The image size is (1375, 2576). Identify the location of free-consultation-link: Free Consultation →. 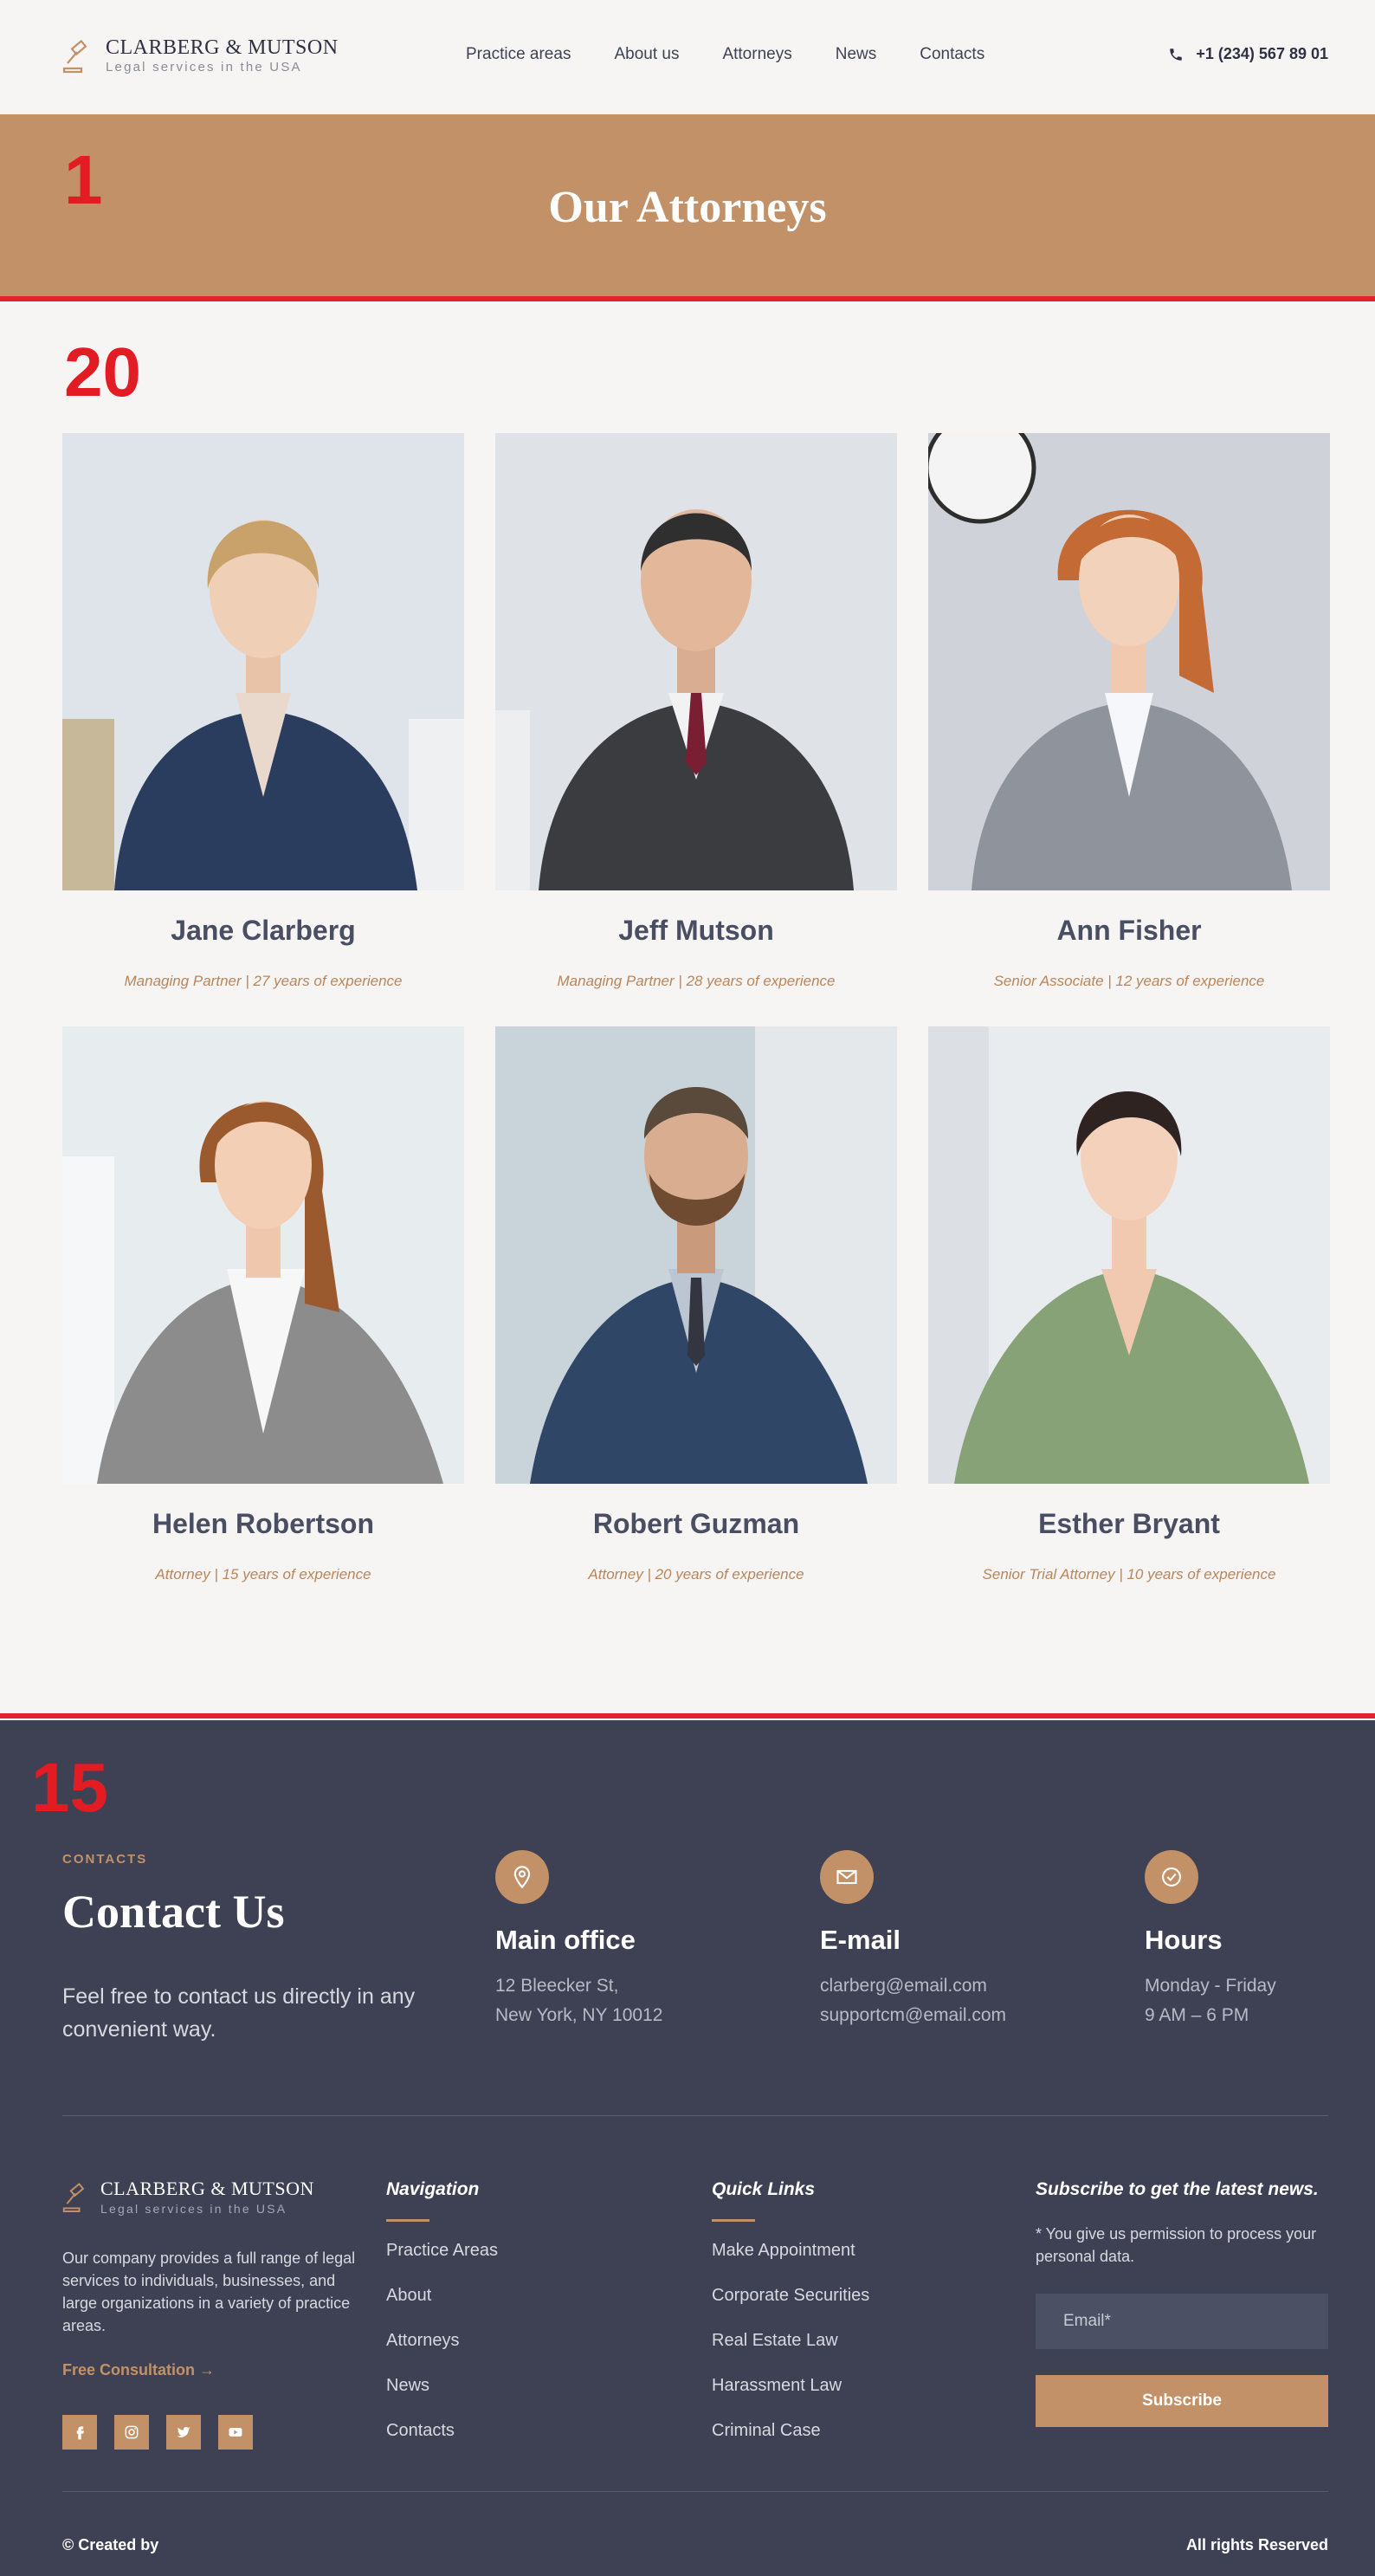
(138, 2370).